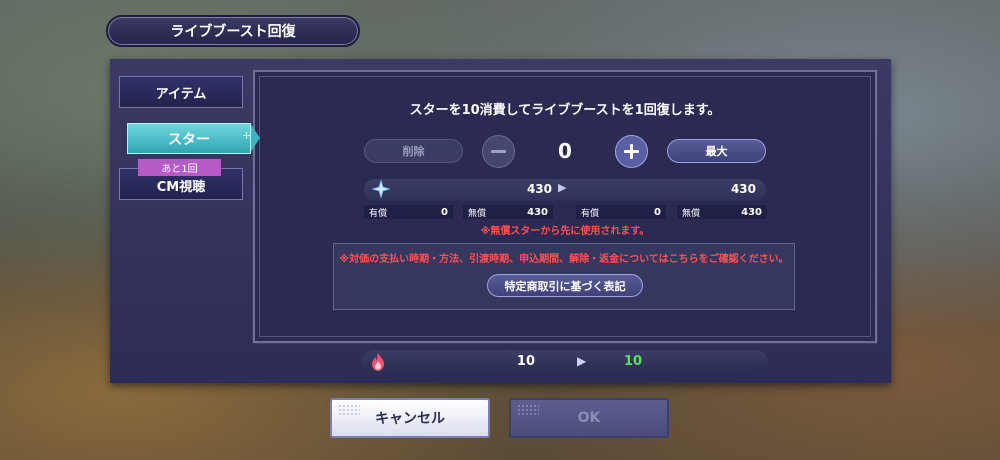 The width and height of the screenshot is (1000, 460). Describe the element at coordinates (247, 135) in the screenshot. I see `tab-star-plus-icon: +` at that location.